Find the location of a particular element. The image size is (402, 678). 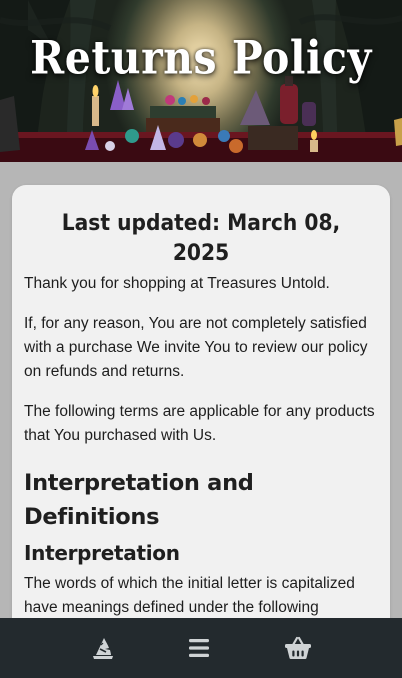

home-button is located at coordinates (103, 648).